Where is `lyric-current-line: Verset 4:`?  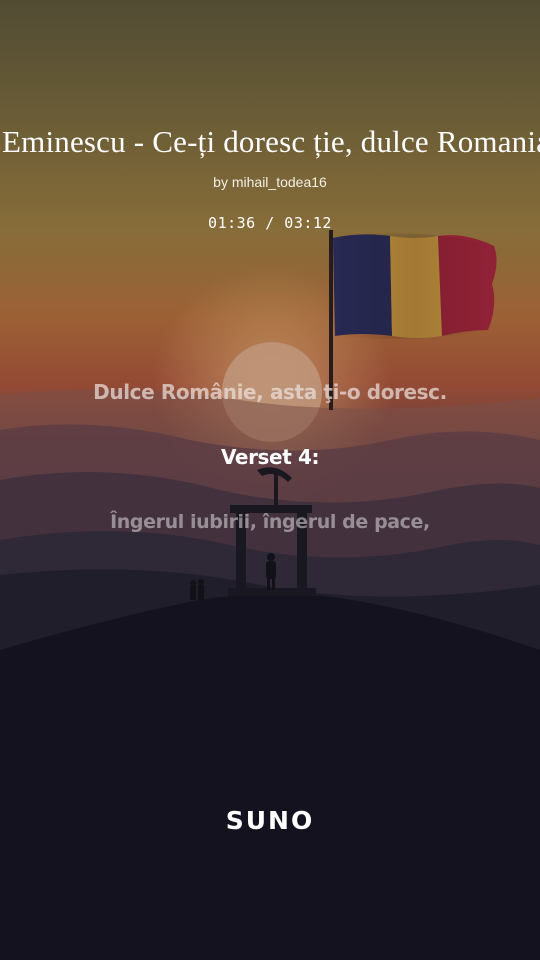
lyric-current-line: Verset 4: is located at coordinates (270, 457).